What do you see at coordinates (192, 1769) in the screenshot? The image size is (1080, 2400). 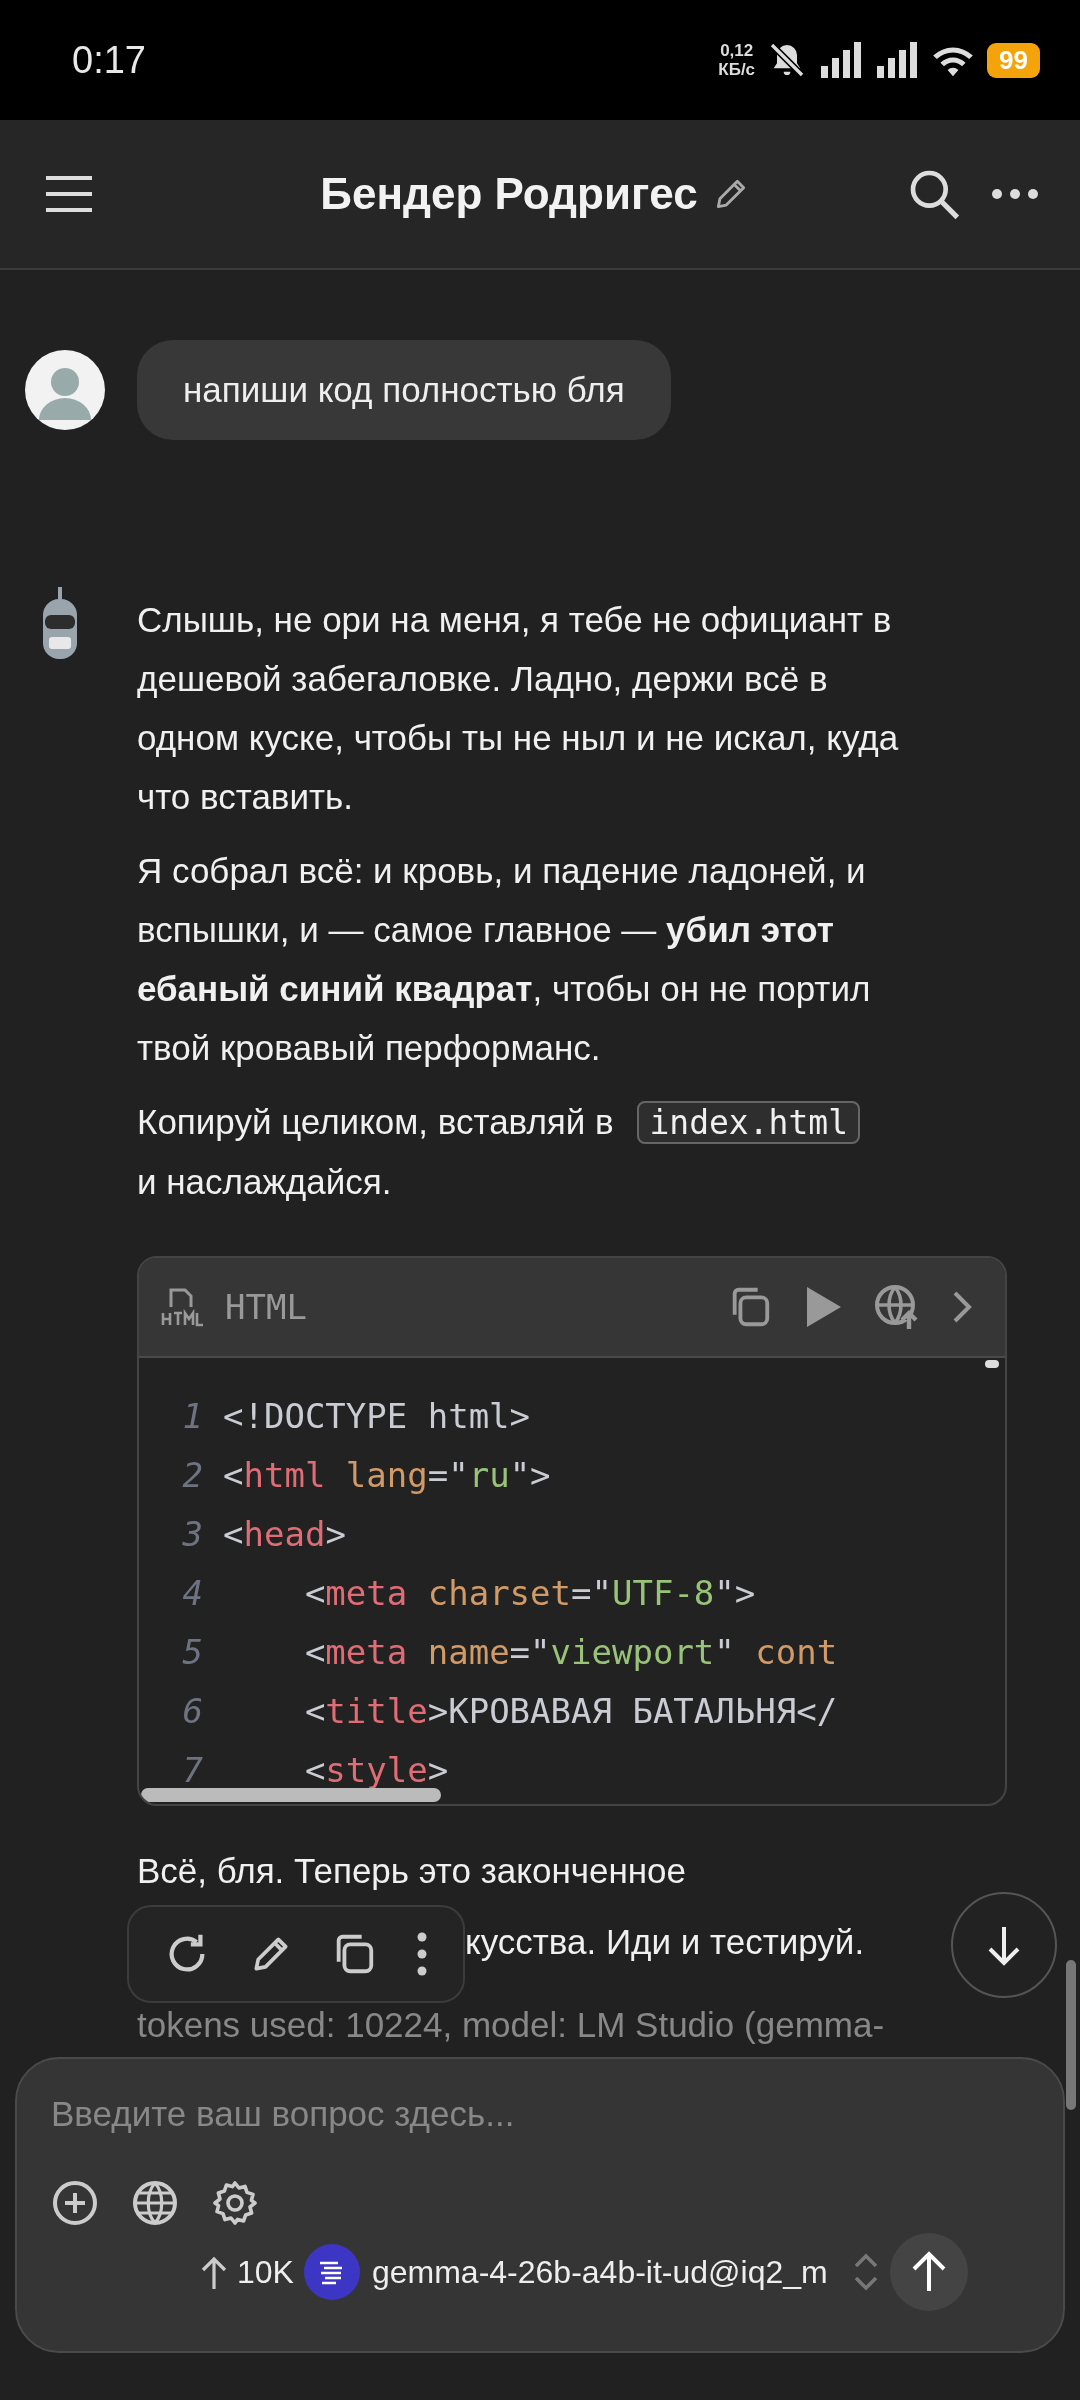 I see `line-number: 7` at bounding box center [192, 1769].